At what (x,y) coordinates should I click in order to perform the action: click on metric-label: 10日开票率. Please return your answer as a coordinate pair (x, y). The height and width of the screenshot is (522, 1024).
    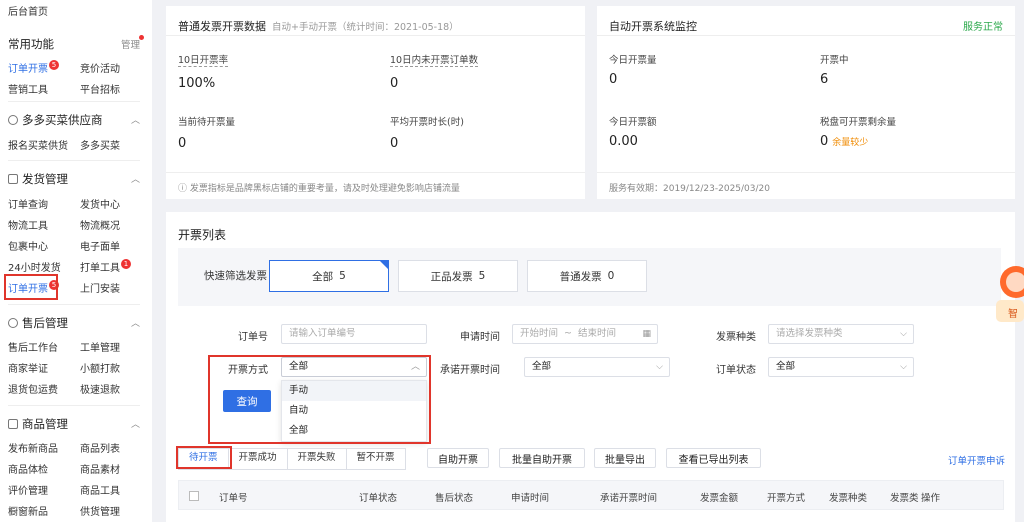
    Looking at the image, I should click on (203, 59).